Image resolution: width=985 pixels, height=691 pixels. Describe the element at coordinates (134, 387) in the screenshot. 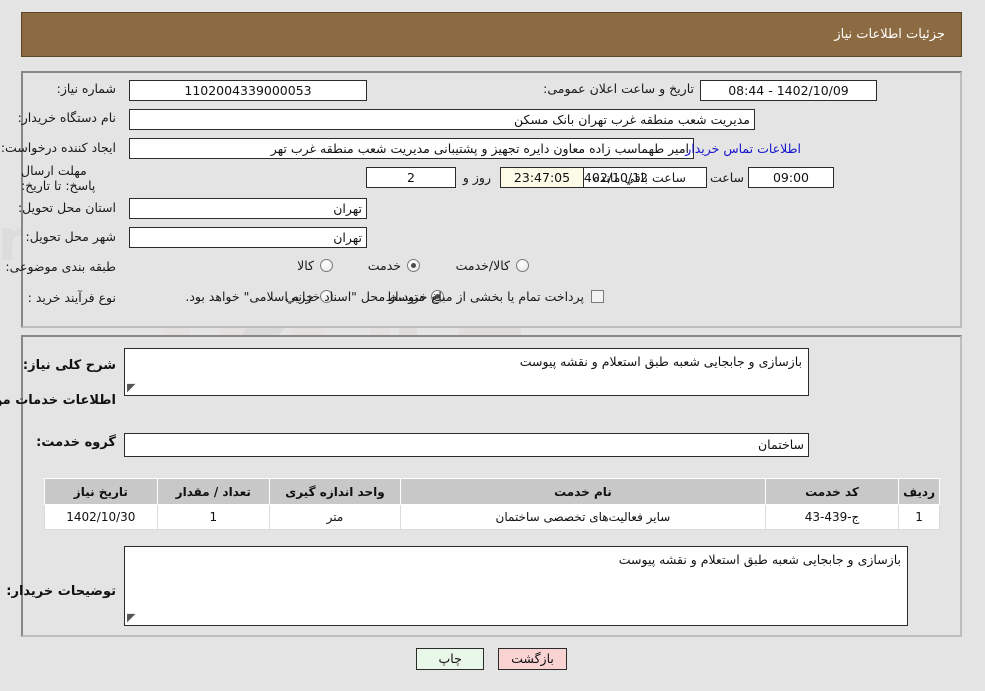

I see `resize-grip-icon: ◥` at that location.